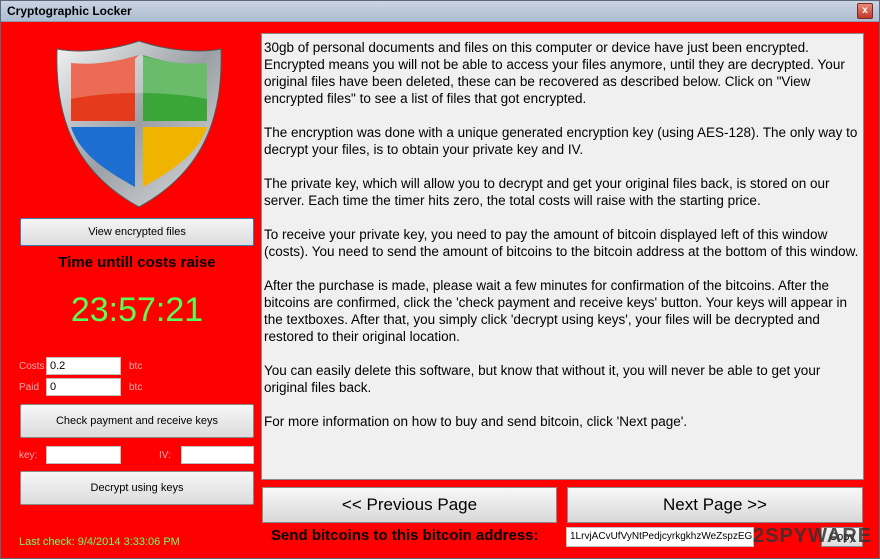 The width and height of the screenshot is (880, 559). What do you see at coordinates (865, 11) in the screenshot?
I see `close-button: x` at bounding box center [865, 11].